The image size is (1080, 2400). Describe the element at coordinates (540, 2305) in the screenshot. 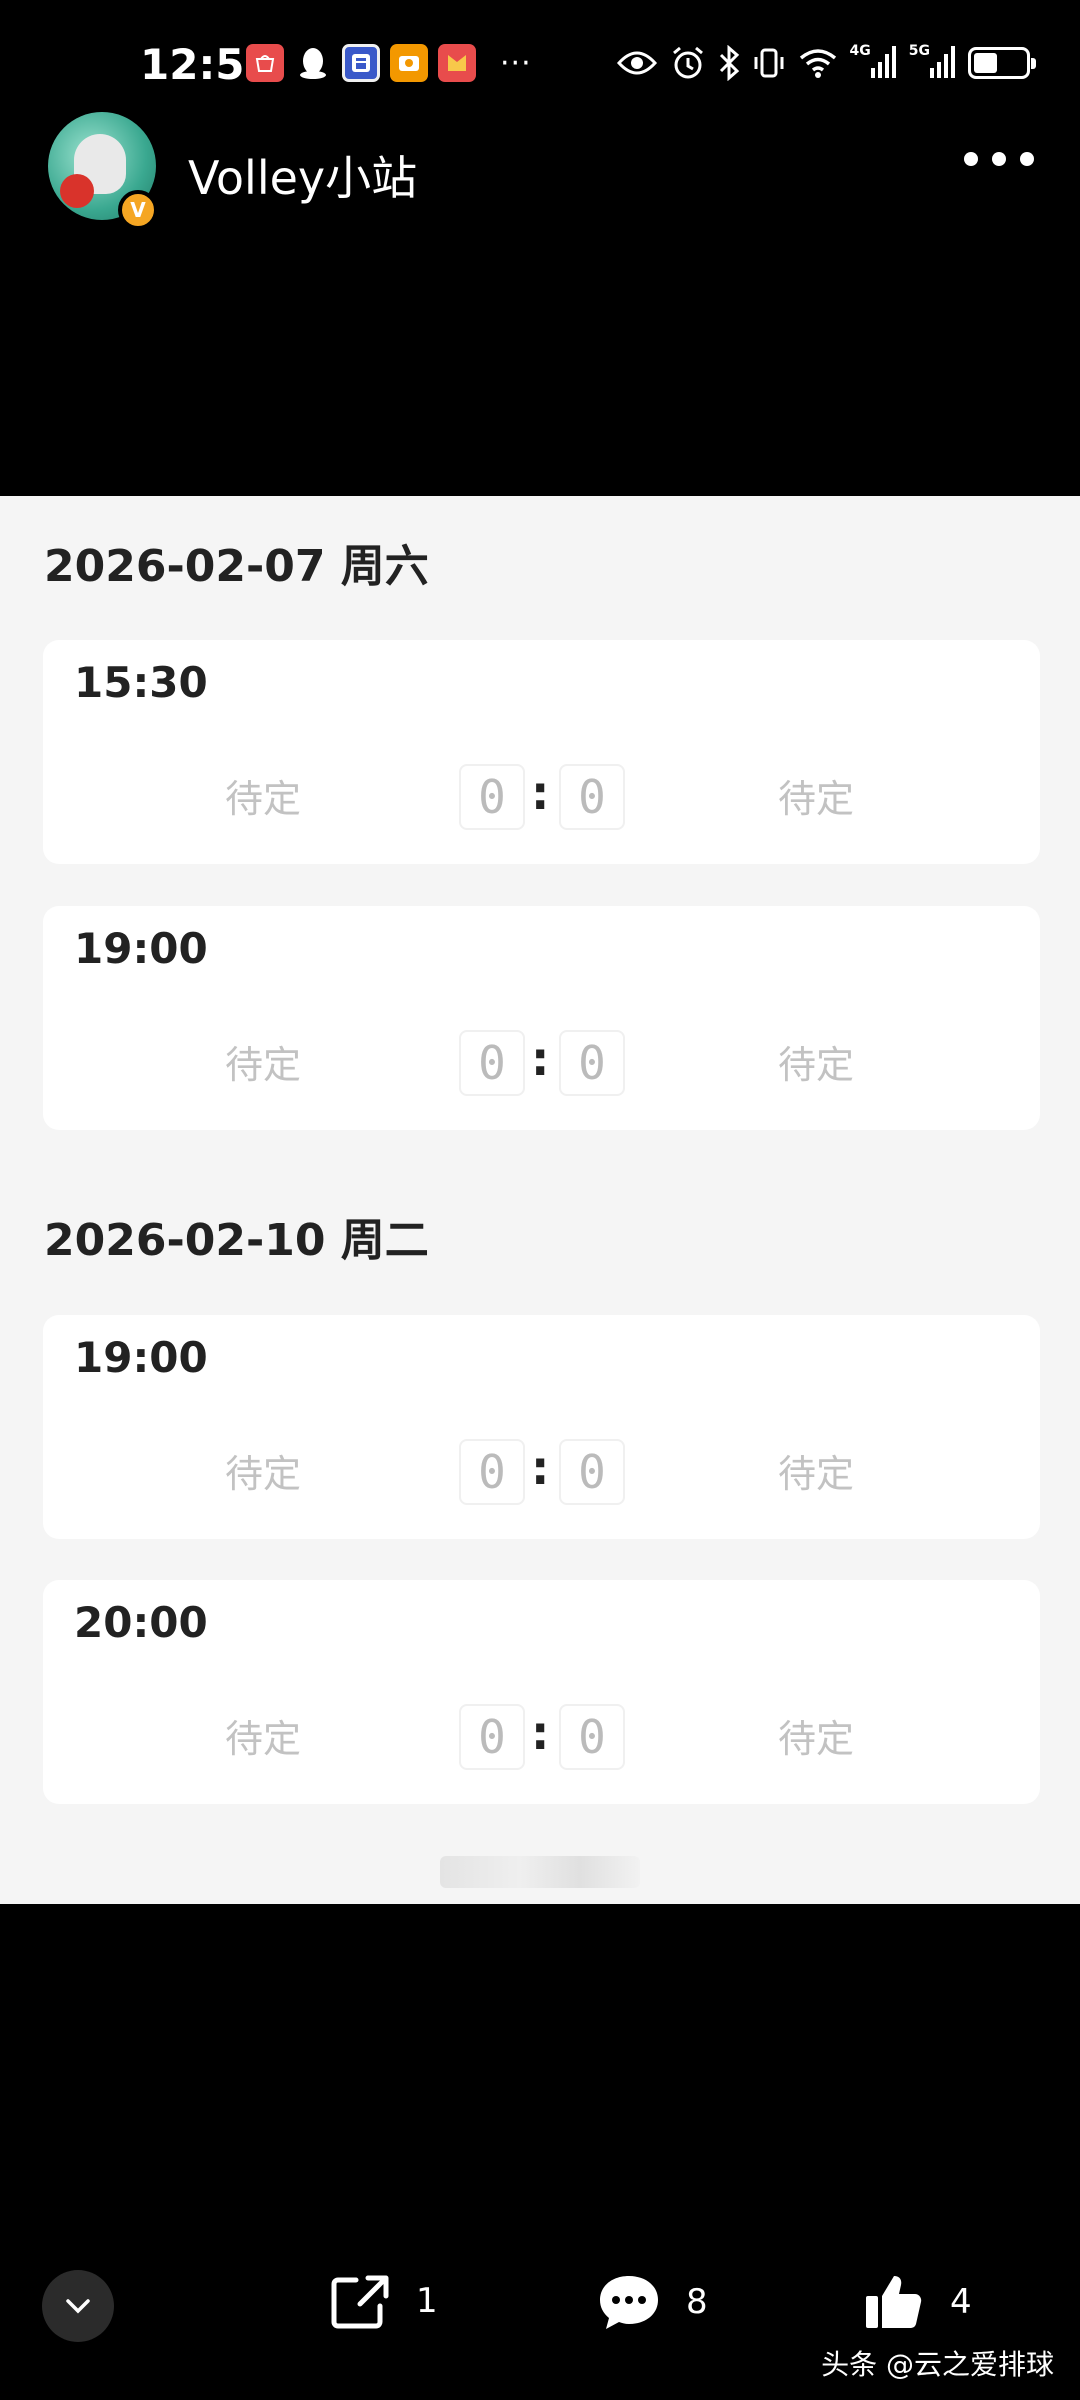

I see `bottom-action-bar: 1 8 4` at that location.